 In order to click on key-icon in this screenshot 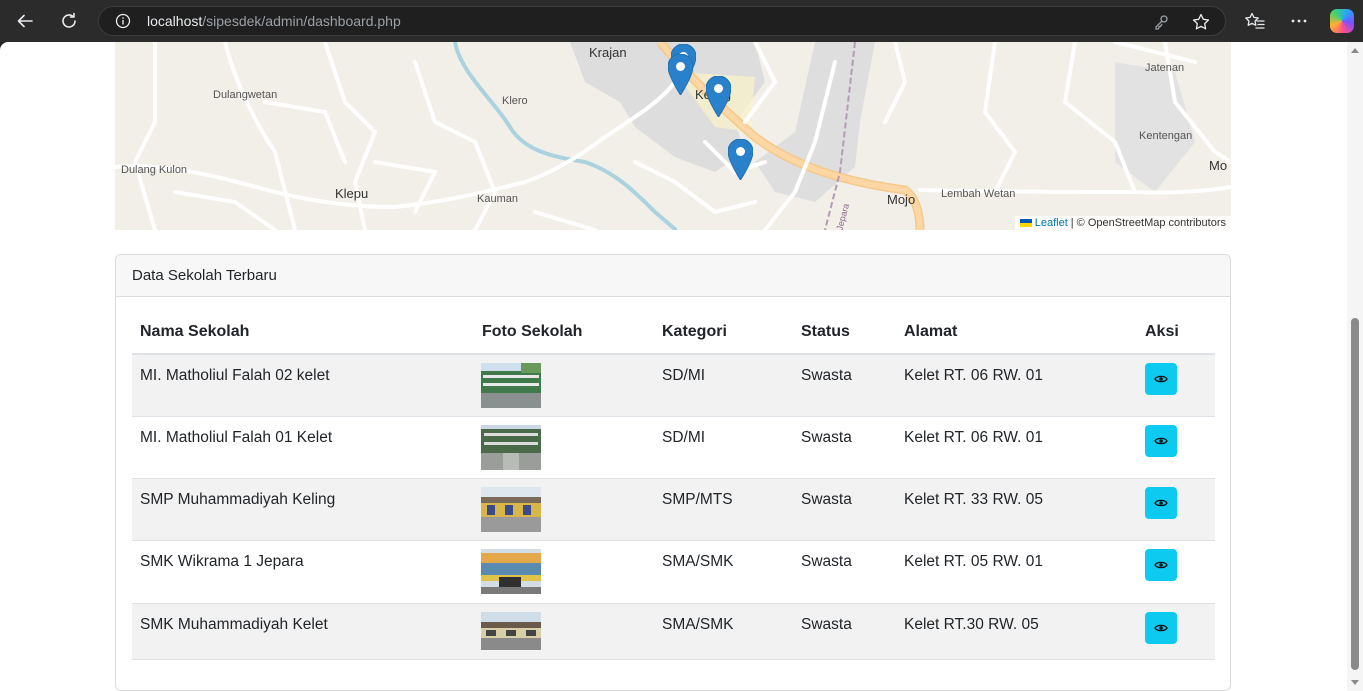, I will do `click(1161, 22)`.